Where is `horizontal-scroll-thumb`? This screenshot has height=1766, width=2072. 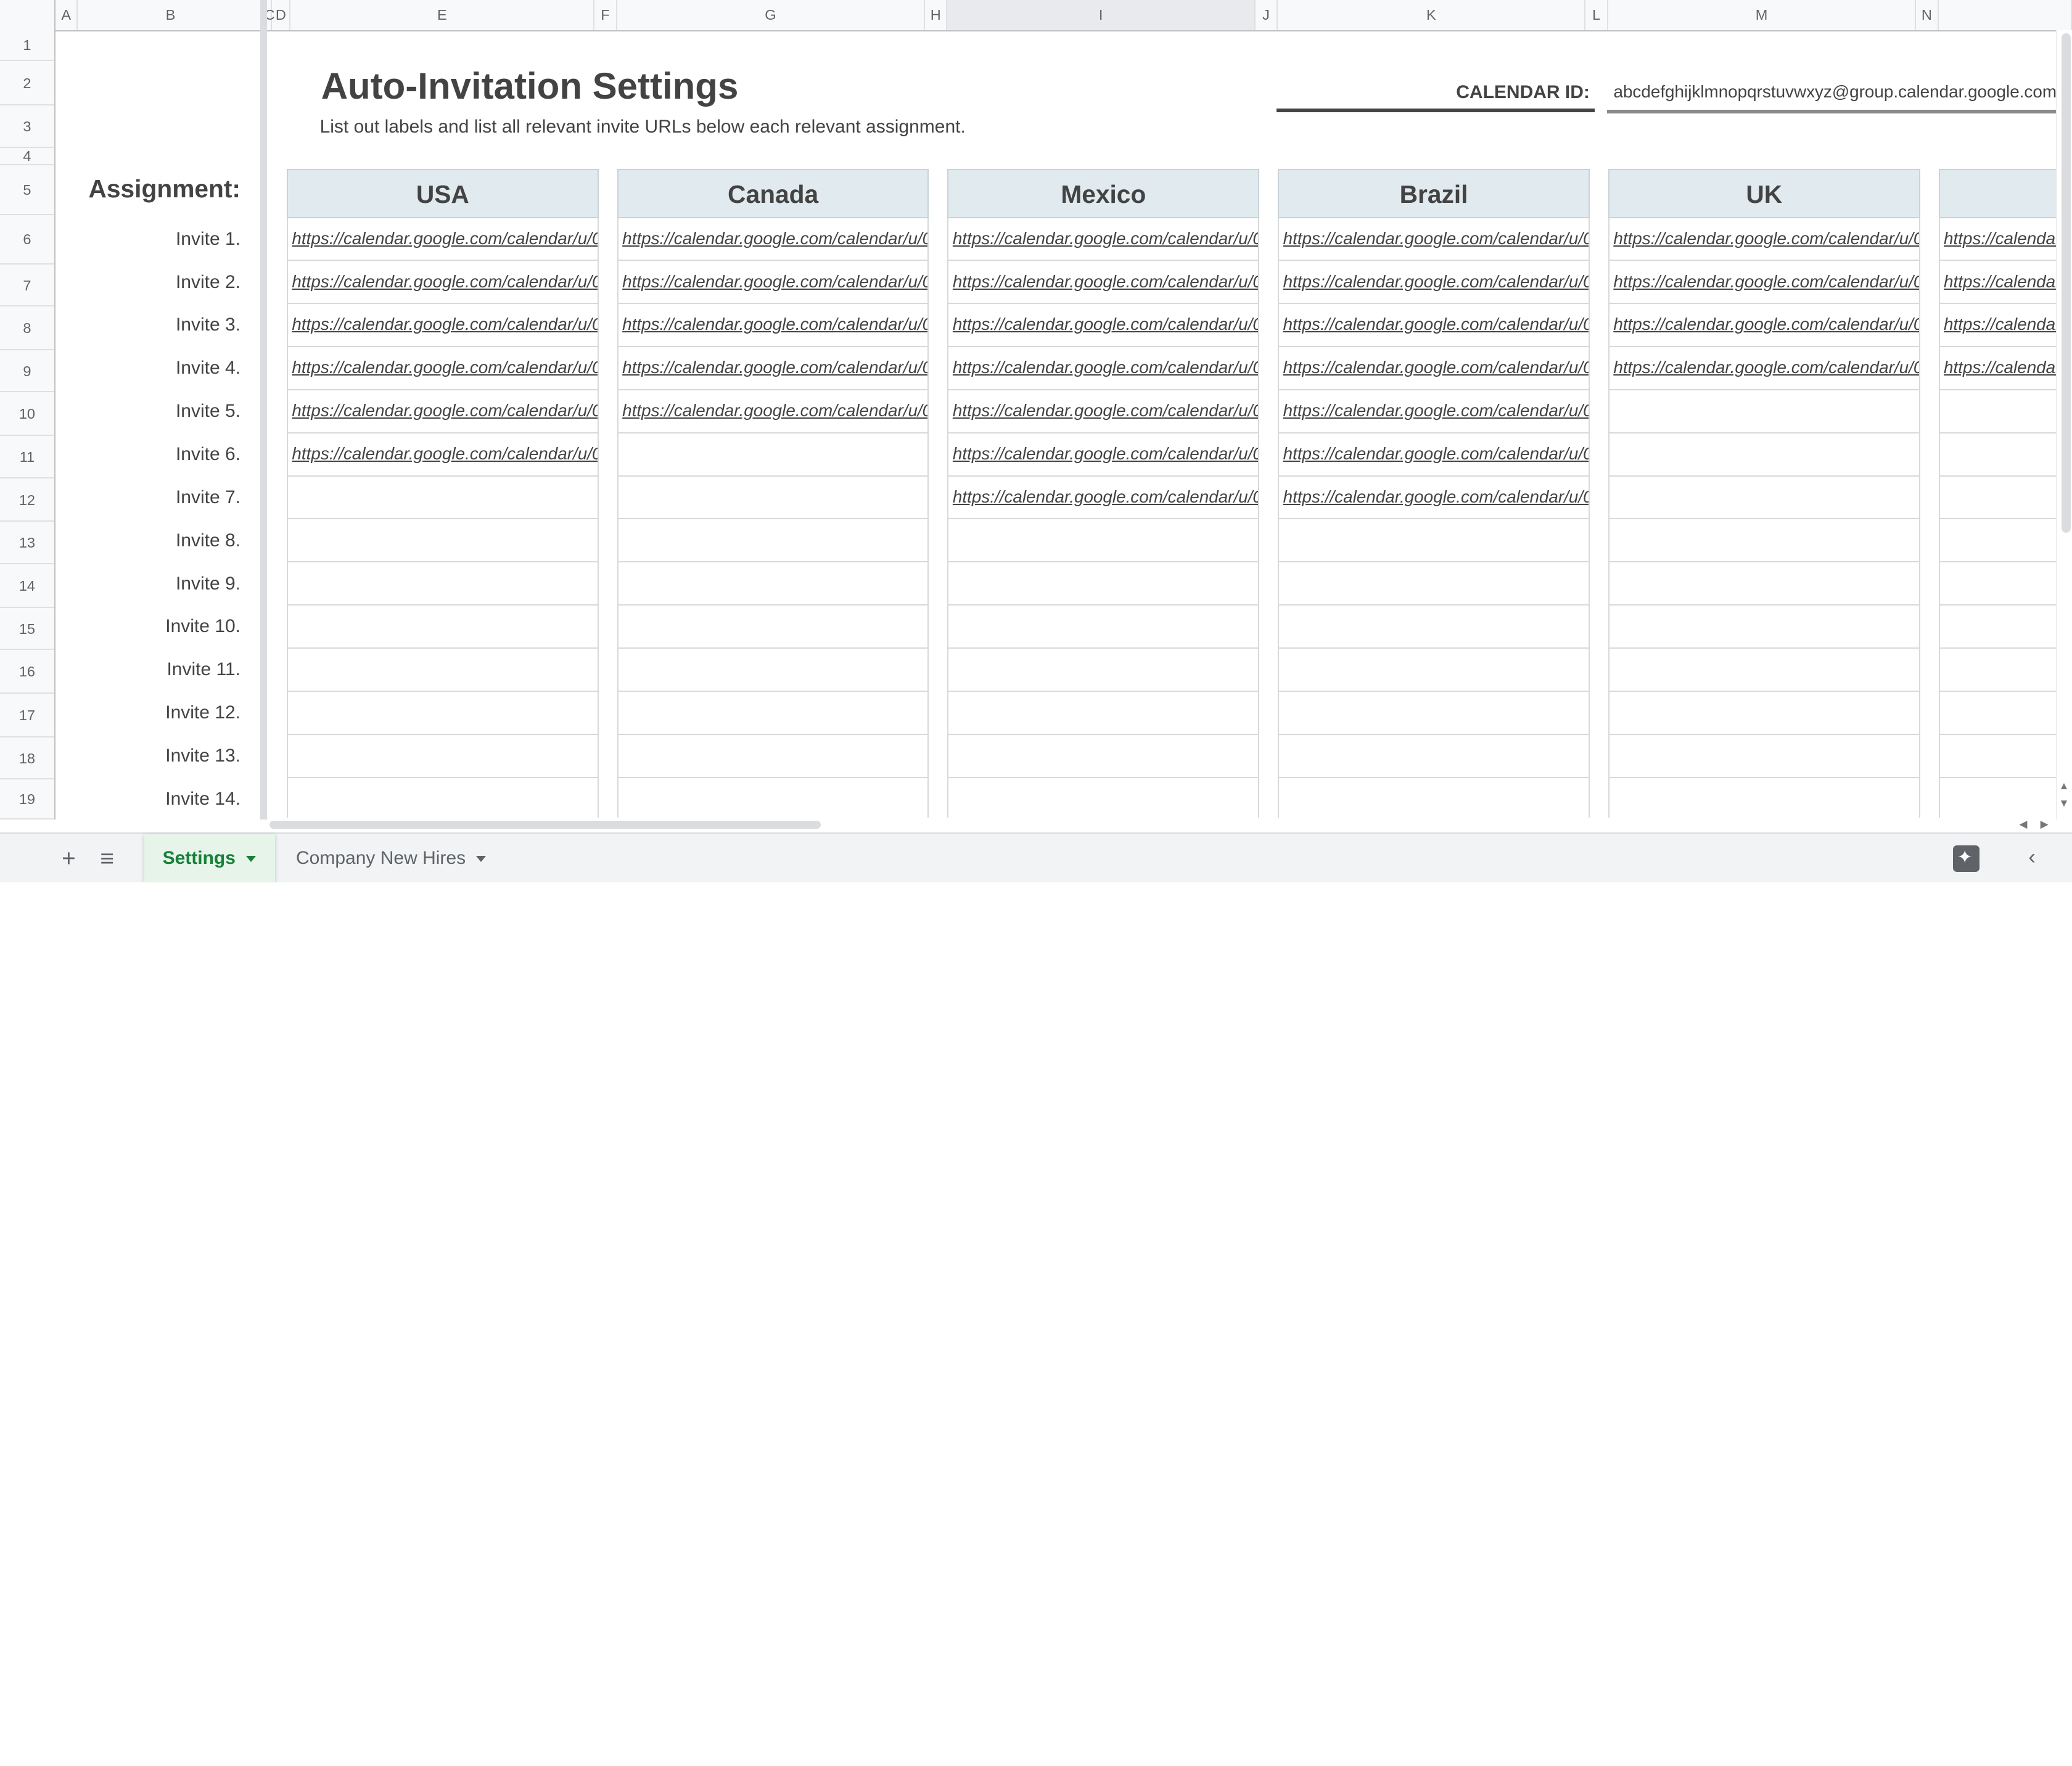 horizontal-scroll-thumb is located at coordinates (545, 824).